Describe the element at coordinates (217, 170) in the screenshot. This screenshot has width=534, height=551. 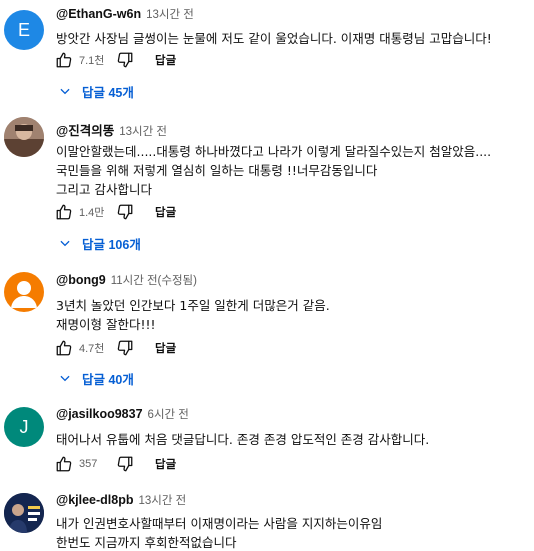
I see `comment-line: 국민들을 위해 저렇게 열심히 일하는 대통령 !!너무감동입니다` at that location.